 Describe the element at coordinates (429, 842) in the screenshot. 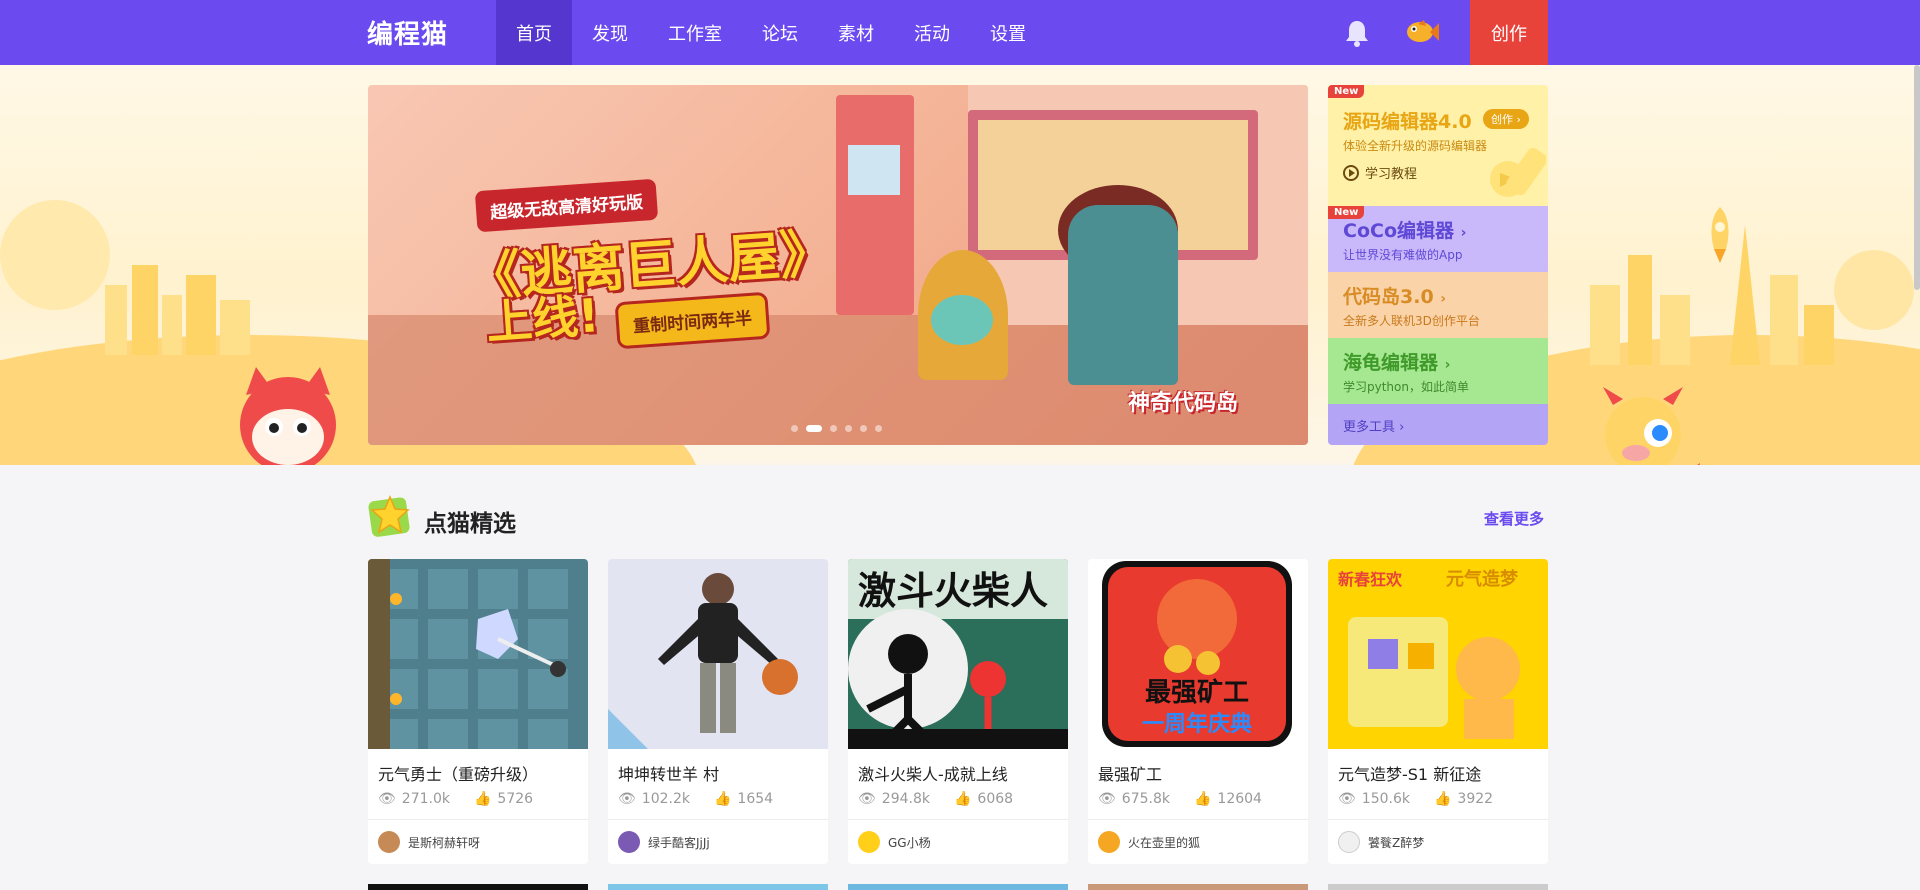

I see `project-author: 是斯柯赫轩呀` at that location.